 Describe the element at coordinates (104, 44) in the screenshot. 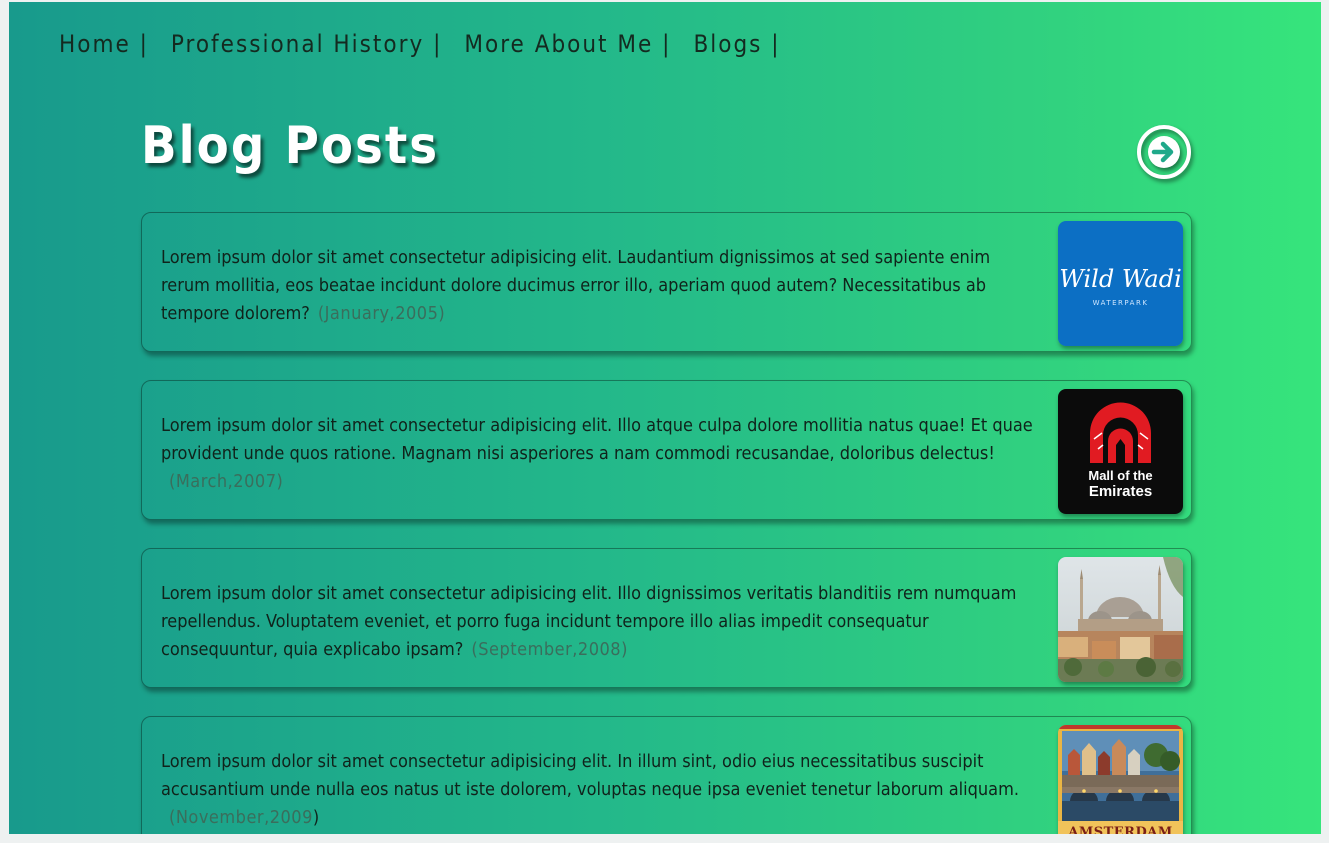

I see `nav-home: Home |` at that location.